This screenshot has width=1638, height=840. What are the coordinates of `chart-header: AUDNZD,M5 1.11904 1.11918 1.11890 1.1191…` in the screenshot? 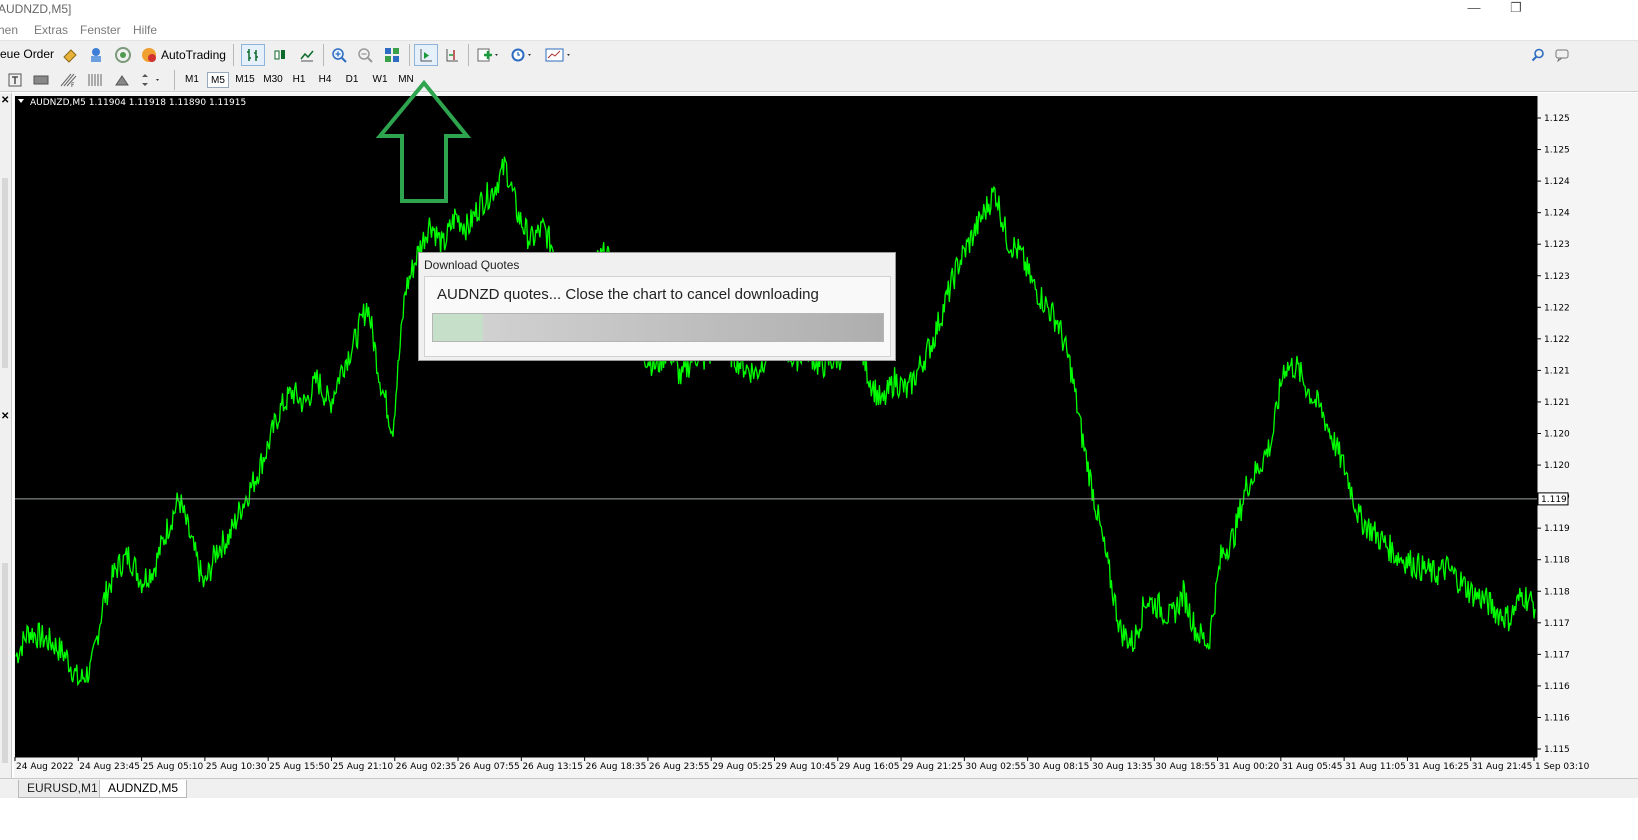 It's located at (138, 103).